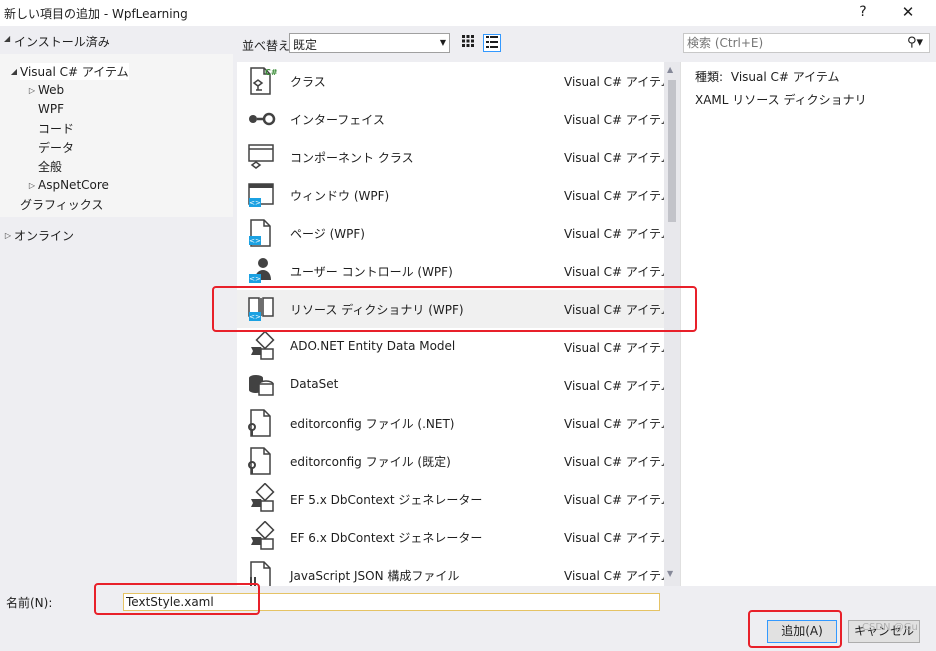 This screenshot has width=936, height=651. What do you see at coordinates (305, 45) in the screenshot?
I see `sort-value: 既定` at bounding box center [305, 45].